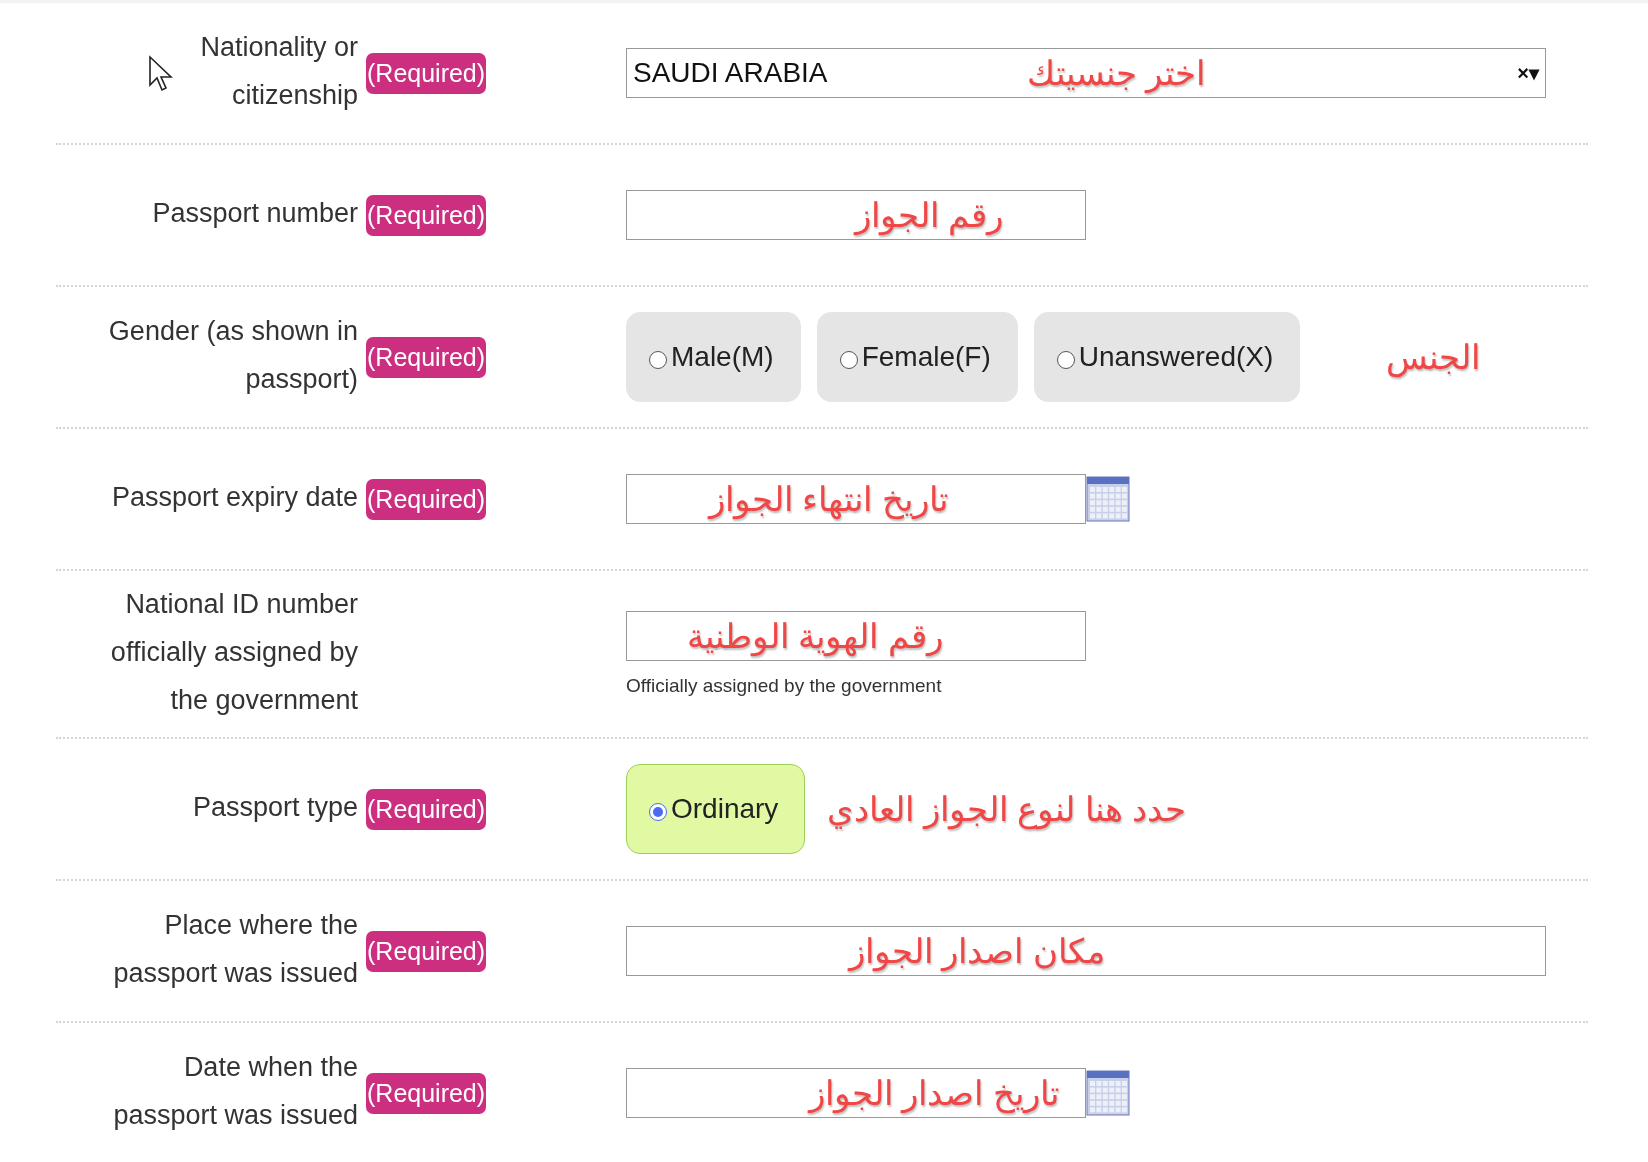  What do you see at coordinates (234, 652) in the screenshot?
I see `field-label: National ID number officially assigned by the government` at bounding box center [234, 652].